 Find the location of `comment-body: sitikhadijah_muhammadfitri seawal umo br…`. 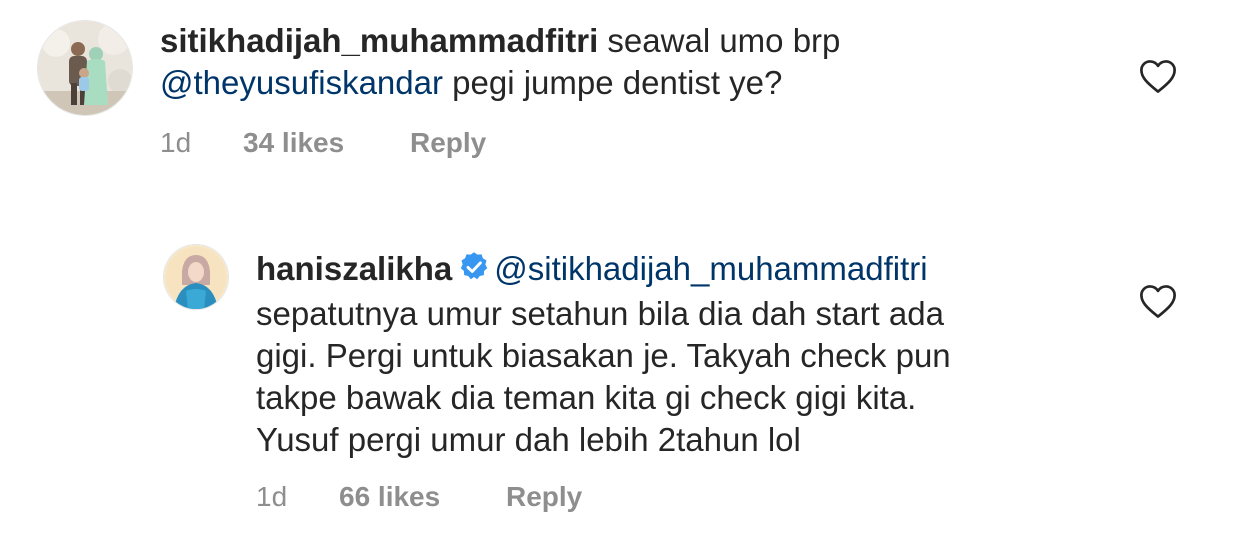

comment-body: sitikhadijah_muhammadfitri seawal umo br… is located at coordinates (640, 62).